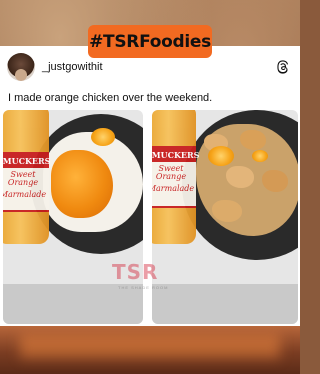 The height and width of the screenshot is (374, 320). I want to click on background-glow, so click(150, 346).